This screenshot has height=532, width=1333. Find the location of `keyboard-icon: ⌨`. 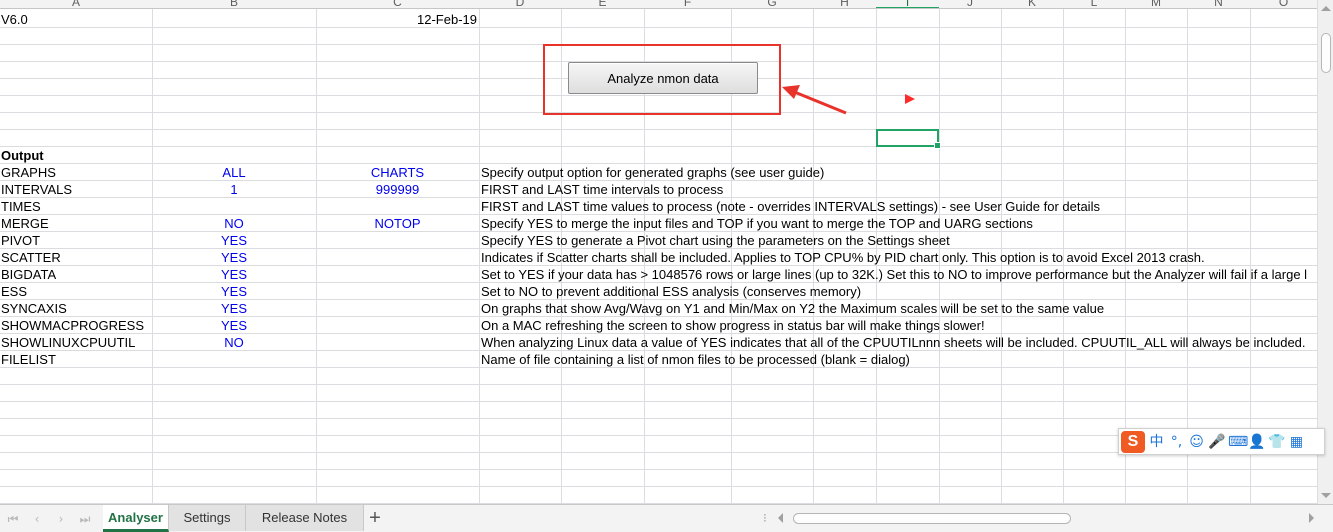

keyboard-icon: ⌨ is located at coordinates (1238, 442).